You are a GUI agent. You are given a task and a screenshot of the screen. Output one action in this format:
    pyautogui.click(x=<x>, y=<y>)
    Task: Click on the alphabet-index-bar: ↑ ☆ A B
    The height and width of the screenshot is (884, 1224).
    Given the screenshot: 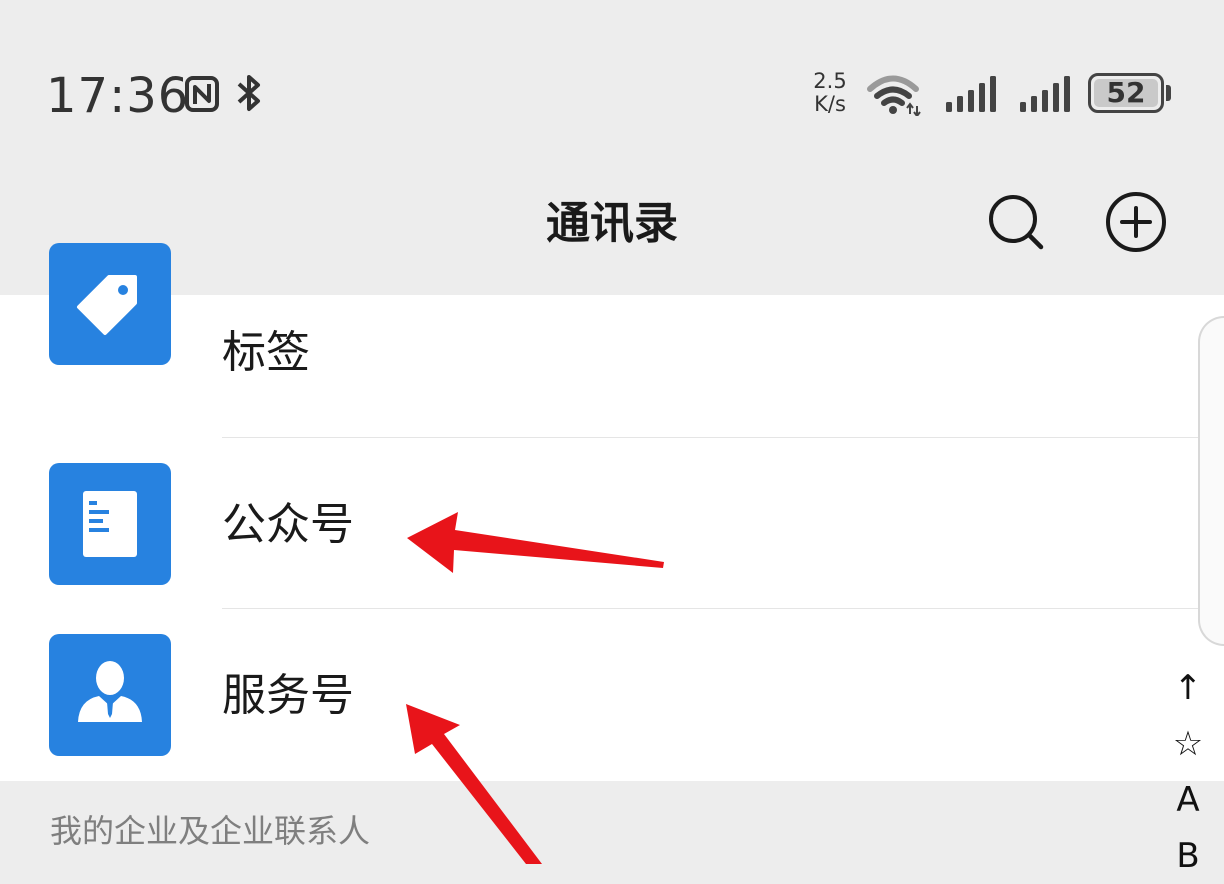 What is the action you would take?
    pyautogui.click(x=1188, y=772)
    